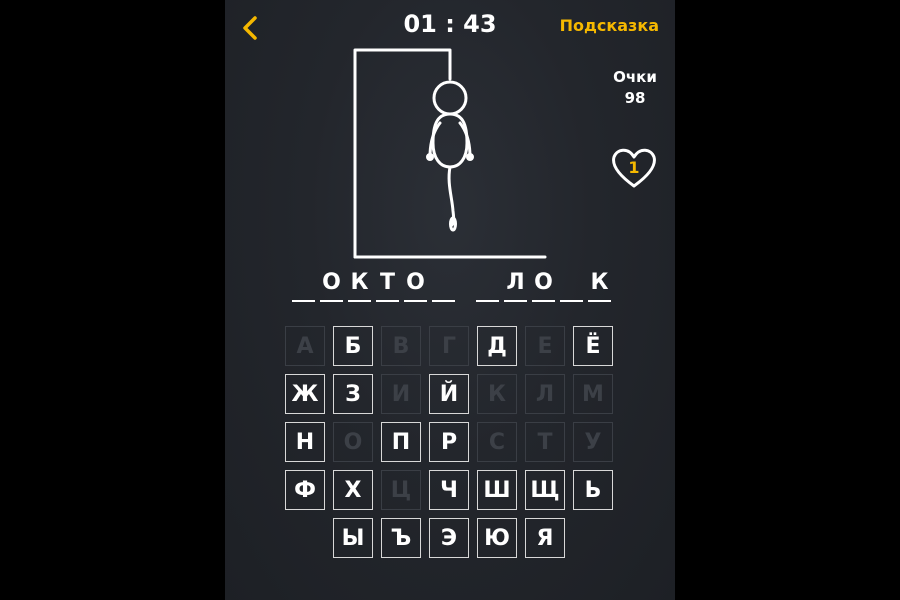 The width and height of the screenshot is (900, 600). Describe the element at coordinates (449, 346) in the screenshot. I see `letter-key: Г` at that location.